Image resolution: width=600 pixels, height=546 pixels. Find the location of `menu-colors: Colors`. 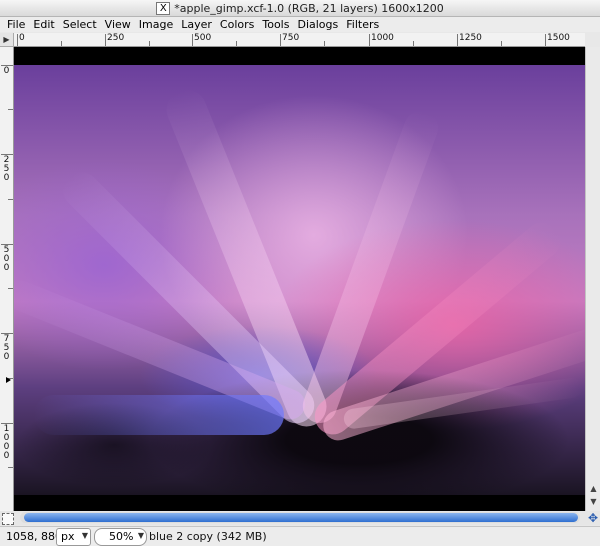

menu-colors: Colors is located at coordinates (237, 24).